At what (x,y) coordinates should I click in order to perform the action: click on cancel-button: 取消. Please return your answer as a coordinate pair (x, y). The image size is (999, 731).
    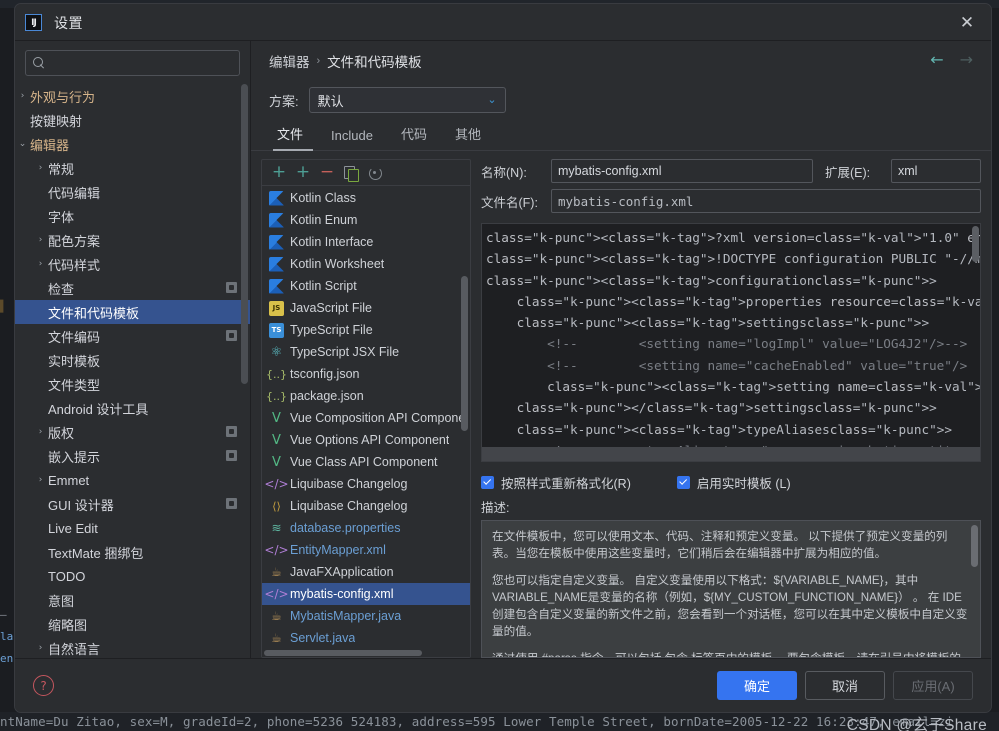
    Looking at the image, I should click on (845, 685).